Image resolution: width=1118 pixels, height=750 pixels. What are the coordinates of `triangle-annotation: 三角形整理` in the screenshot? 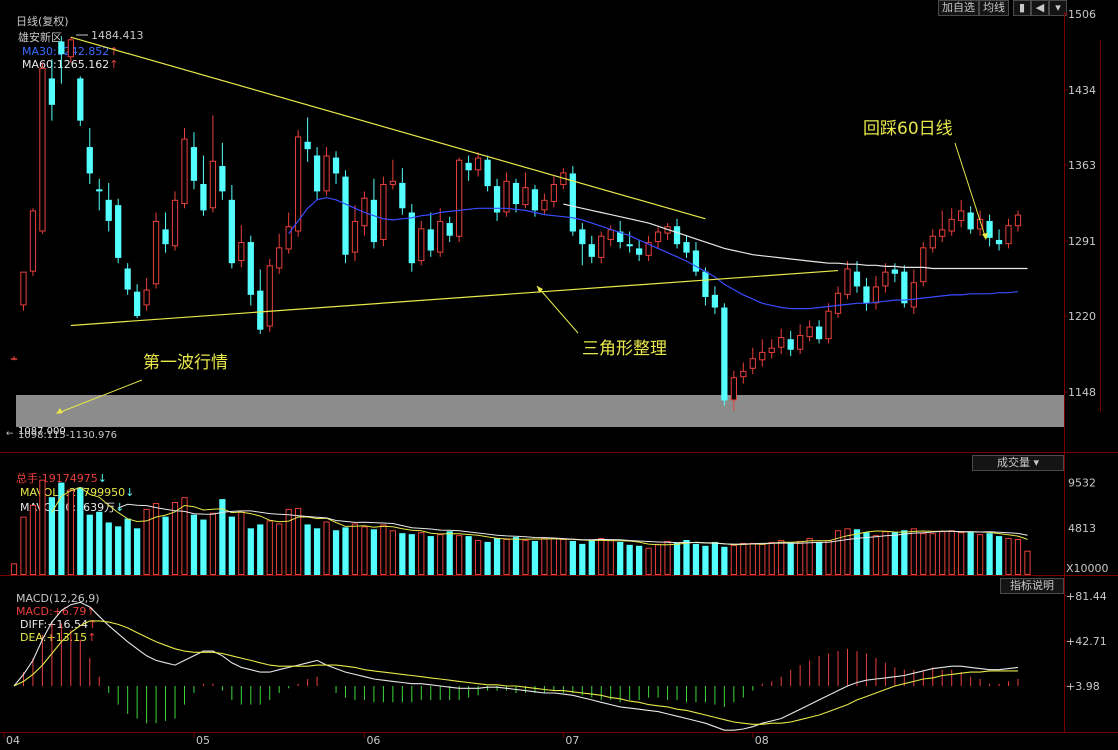 It's located at (624, 349).